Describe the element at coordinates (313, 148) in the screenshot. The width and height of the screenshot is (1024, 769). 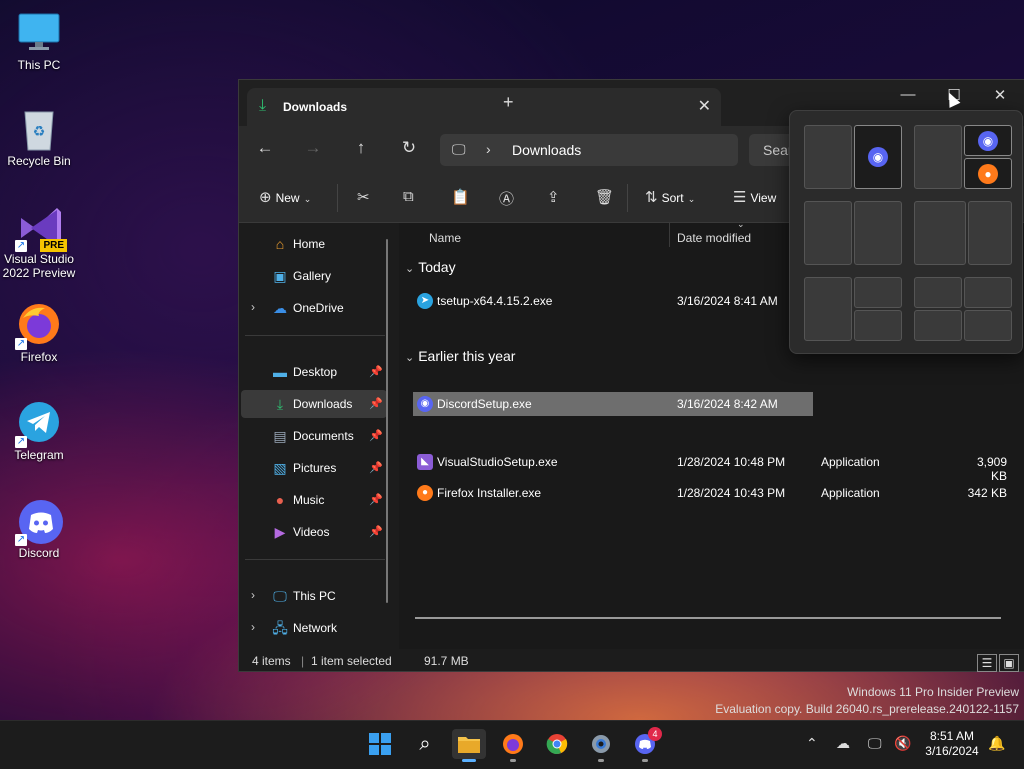
I see `forward-button: →` at that location.